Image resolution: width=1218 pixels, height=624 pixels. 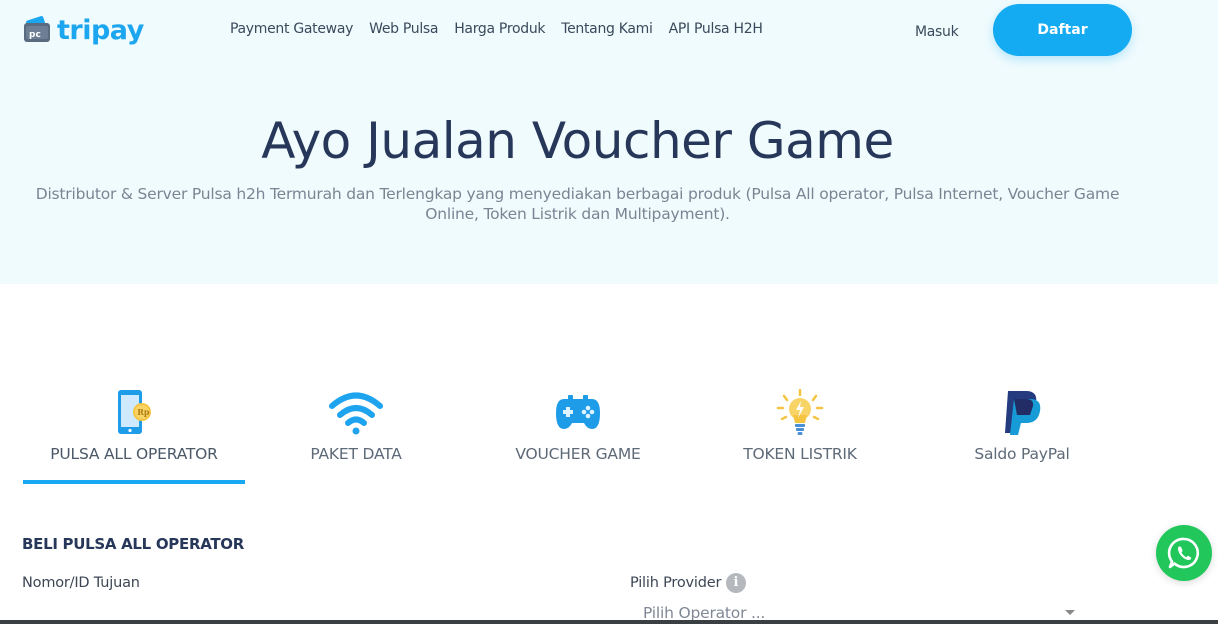 I want to click on form-section-title: BELI PULSA ALL OPERATOR, so click(x=133, y=544).